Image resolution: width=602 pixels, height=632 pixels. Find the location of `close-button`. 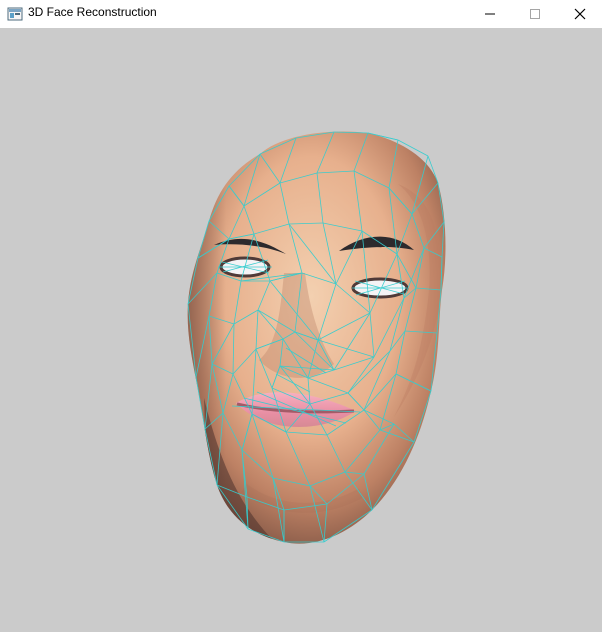

close-button is located at coordinates (579, 14).